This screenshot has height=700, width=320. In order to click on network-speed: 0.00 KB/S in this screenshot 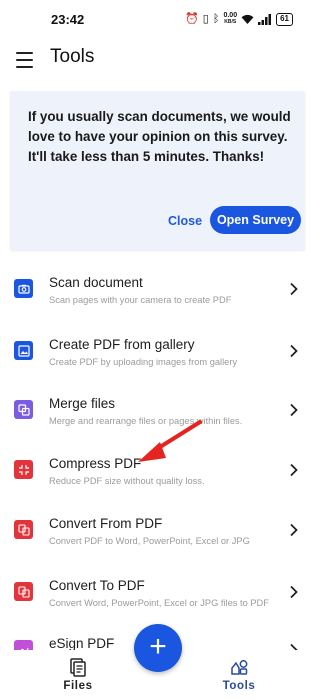, I will do `click(230, 18)`.